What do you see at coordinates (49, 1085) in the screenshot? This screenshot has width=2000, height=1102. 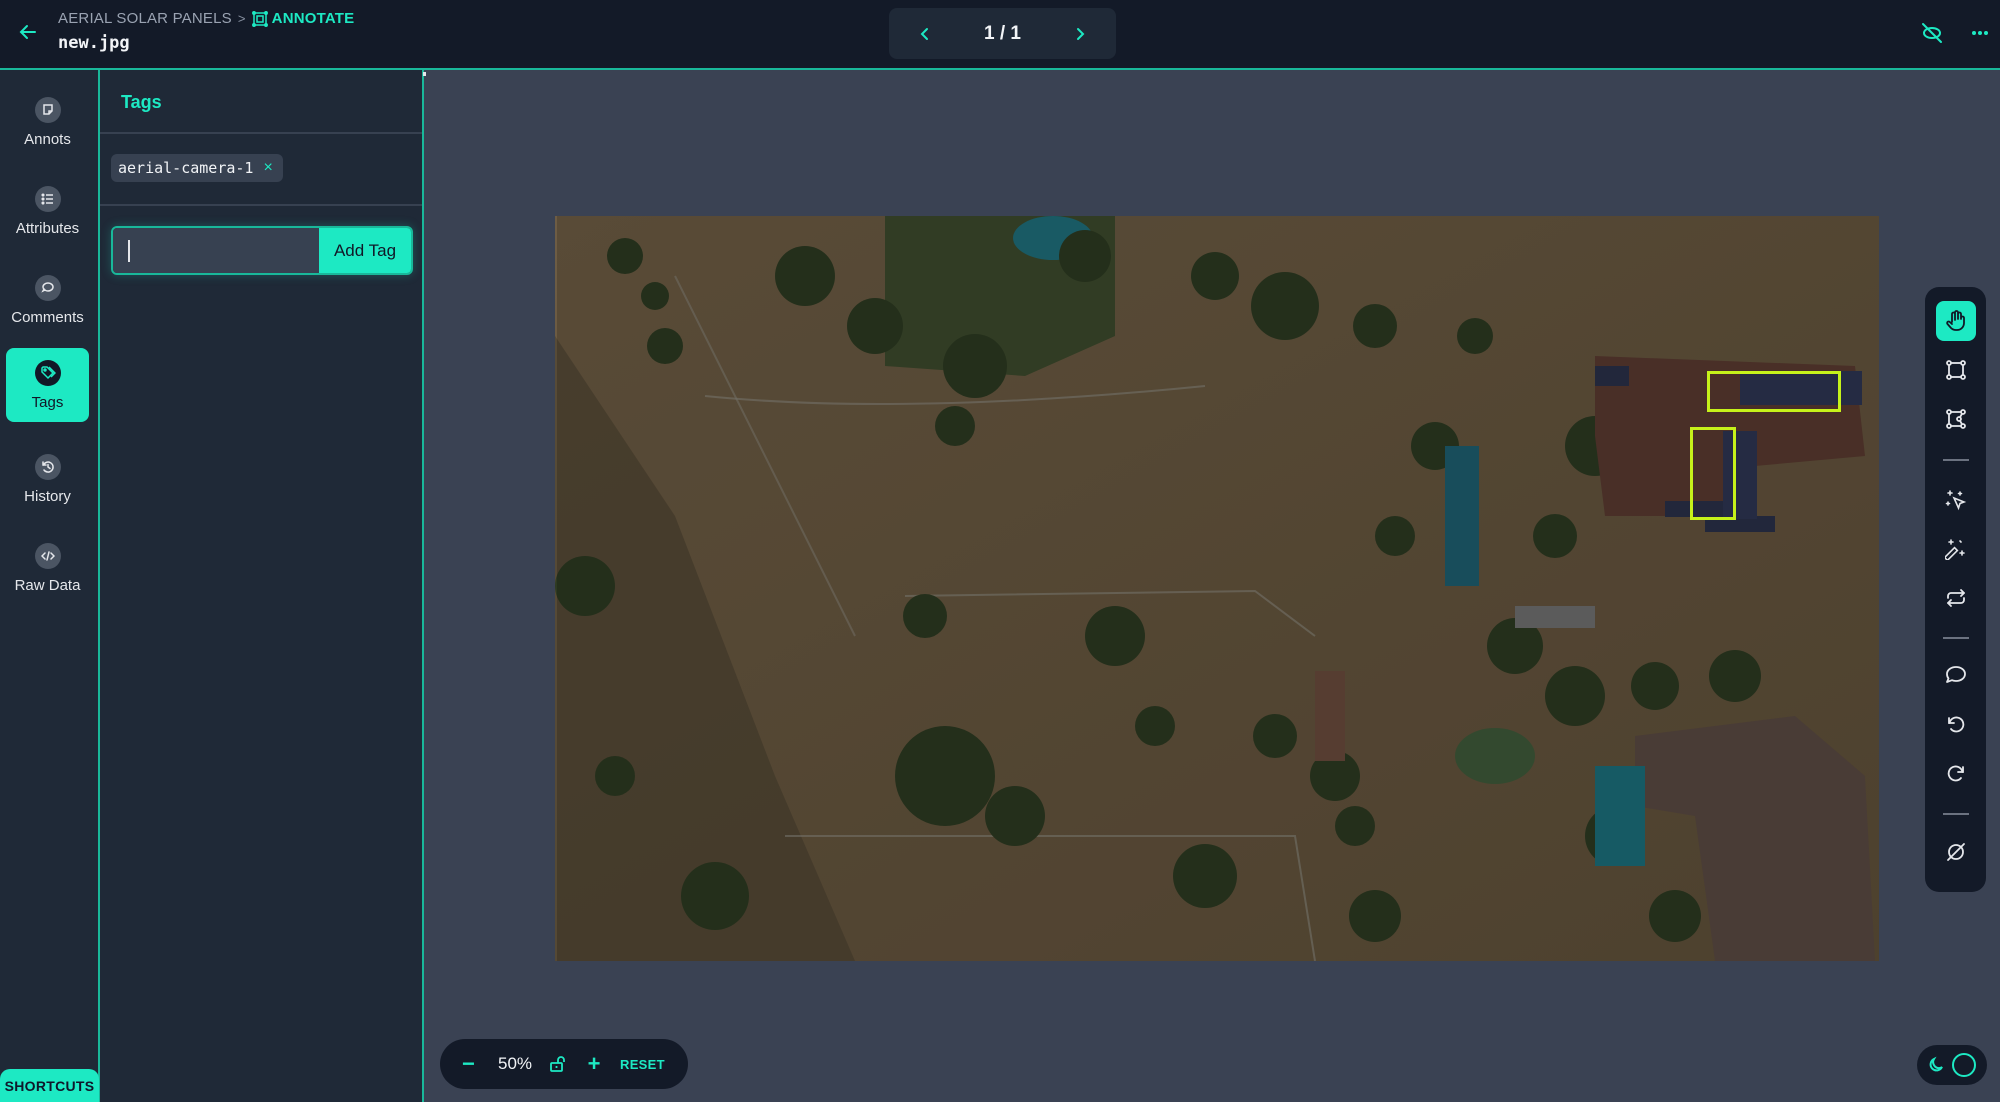 I see `shortcuts-button: SHORTCUTS` at bounding box center [49, 1085].